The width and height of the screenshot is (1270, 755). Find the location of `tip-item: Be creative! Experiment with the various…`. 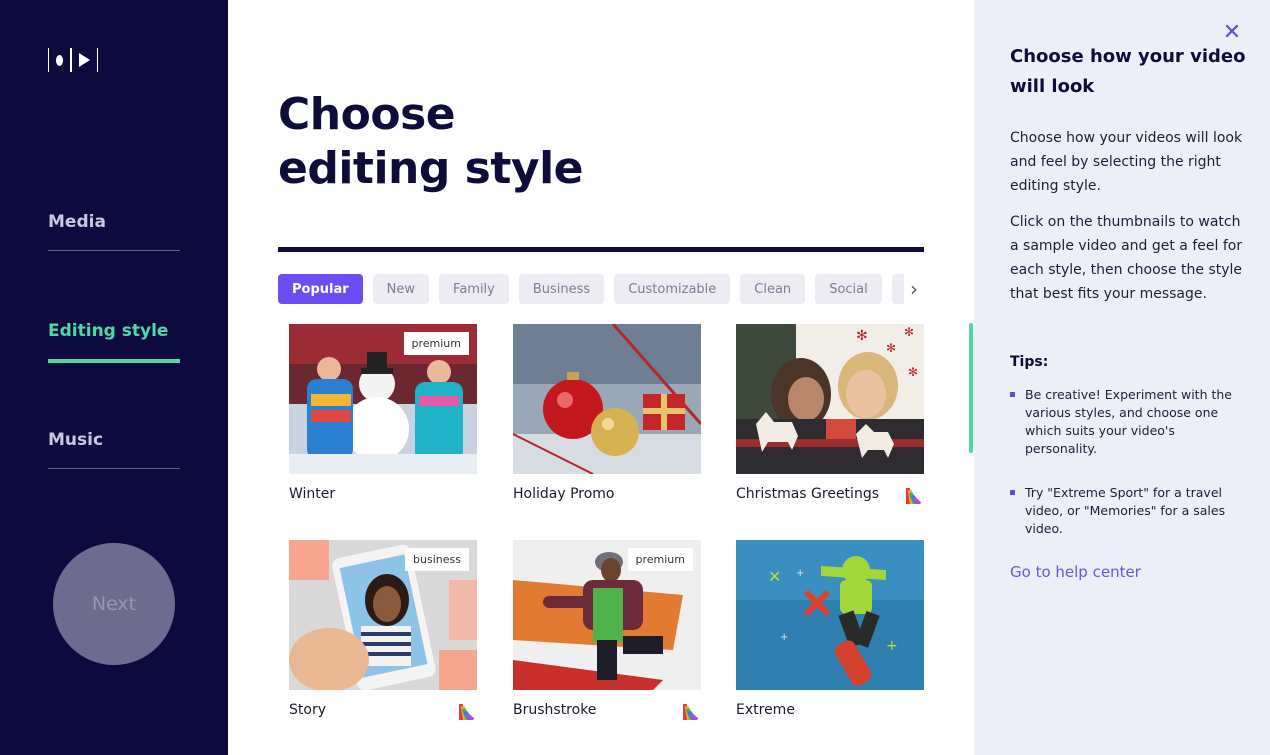

tip-item: Be creative! Experiment with the various… is located at coordinates (1128, 422).